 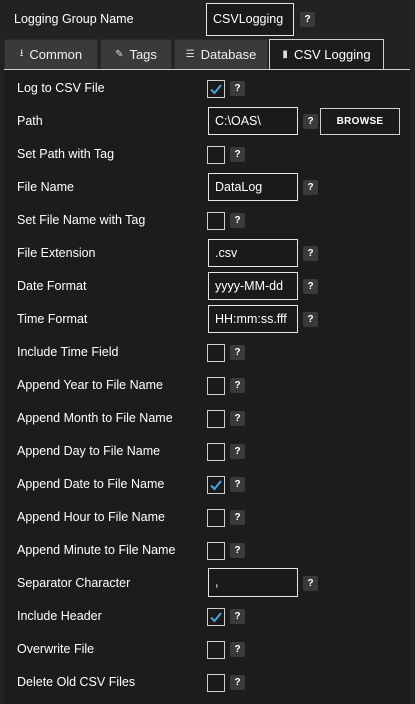 What do you see at coordinates (216, 452) in the screenshot?
I see `append-day-checkbox` at bounding box center [216, 452].